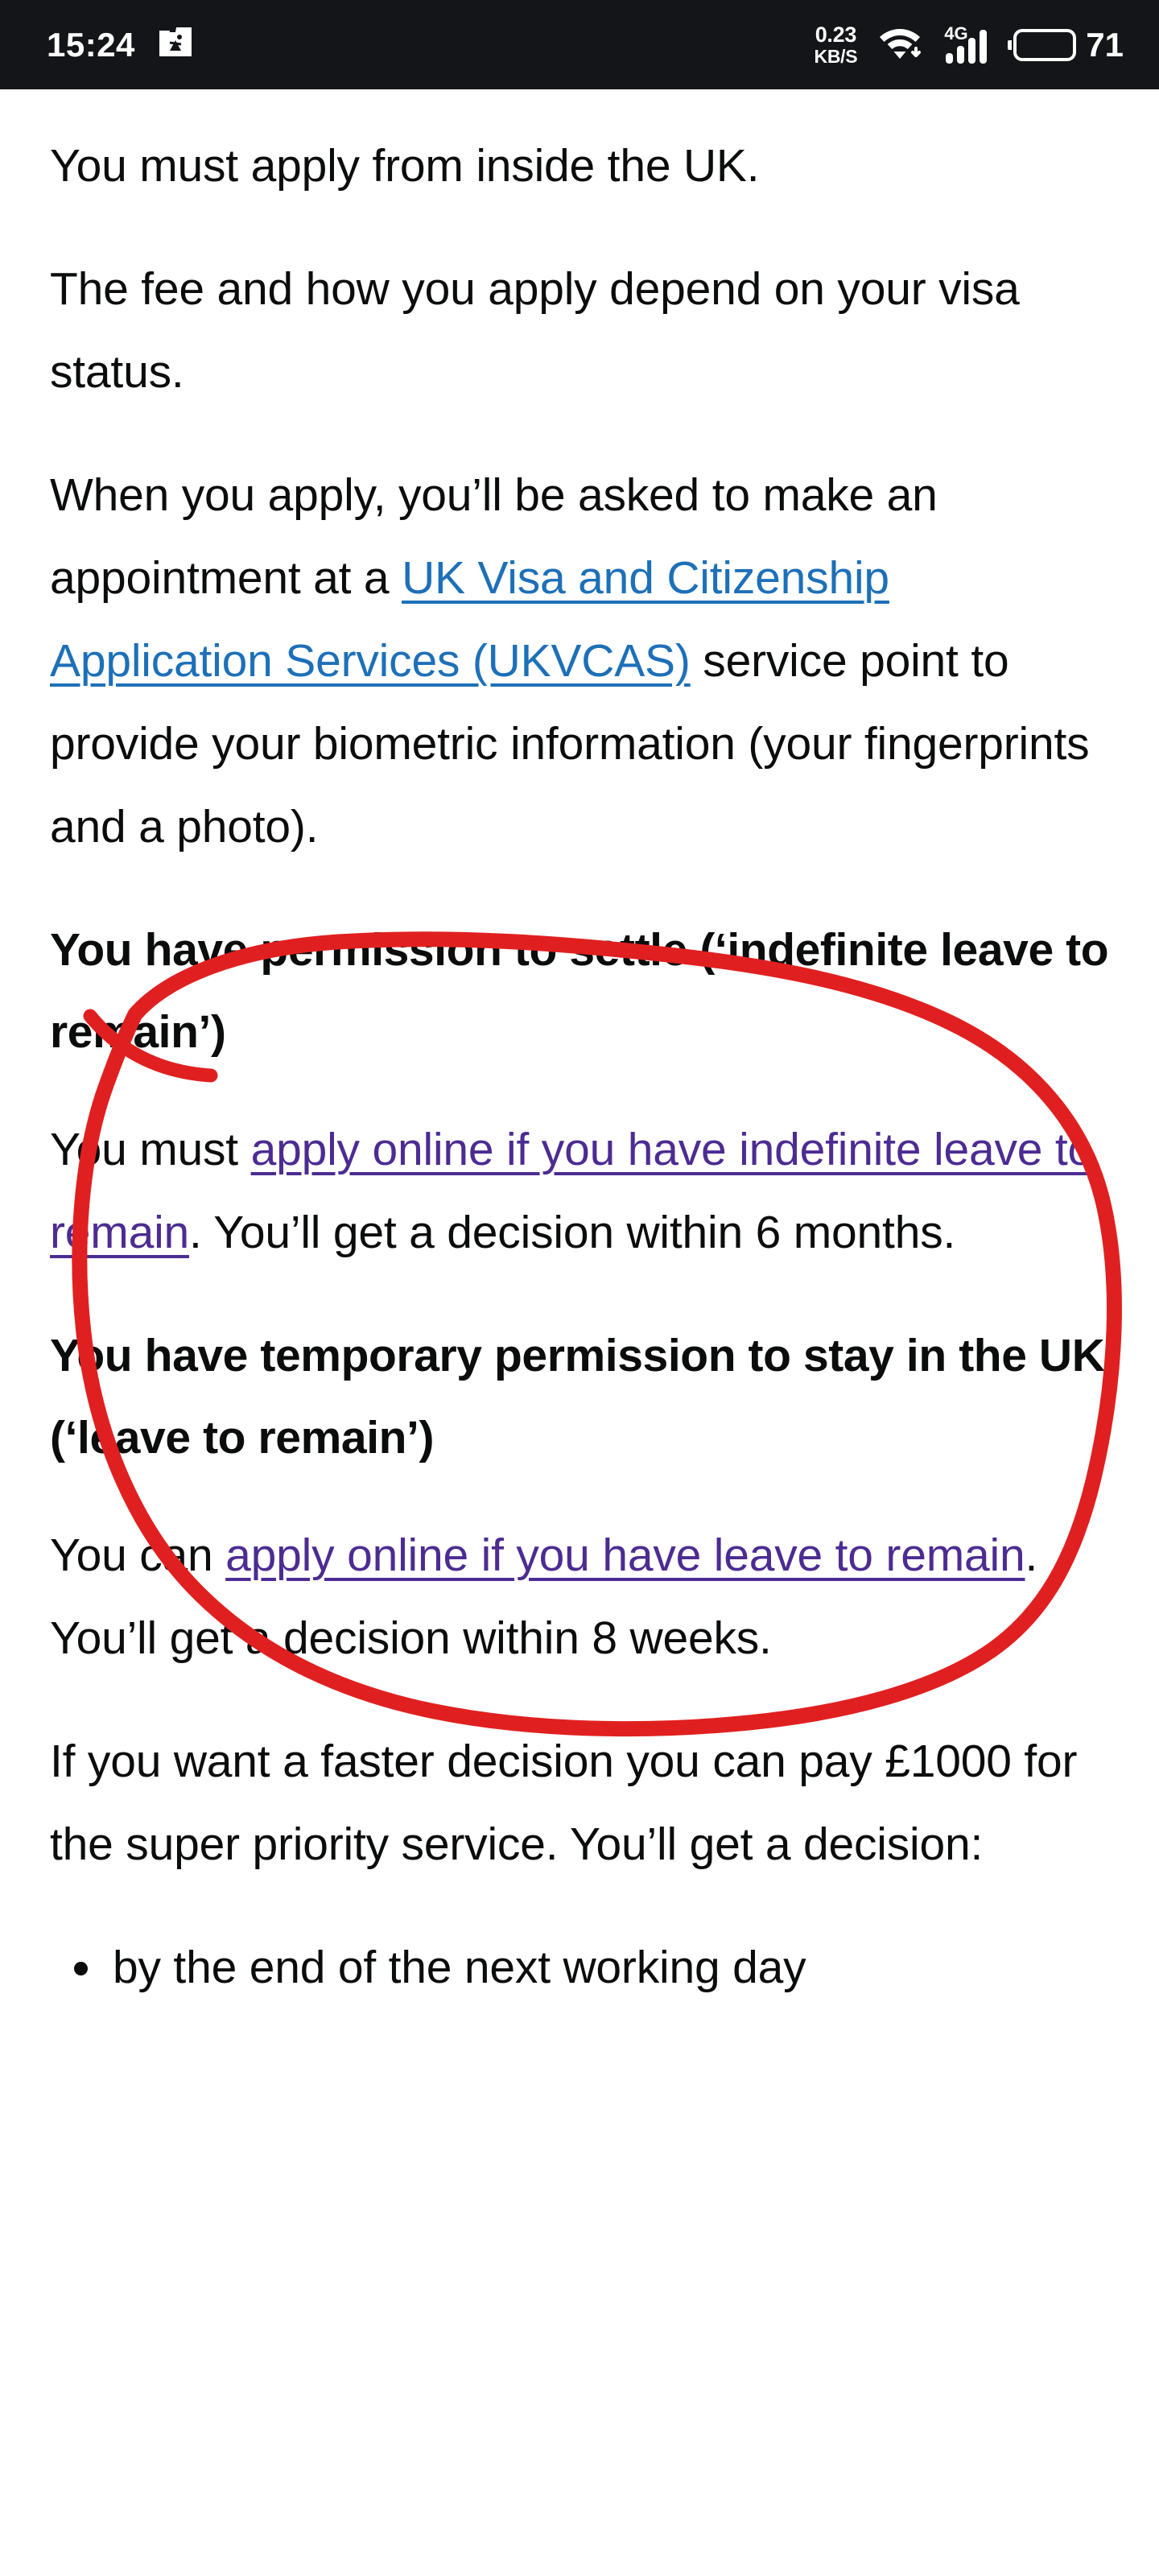 This screenshot has width=1159, height=2576. What do you see at coordinates (900, 44) in the screenshot?
I see `wifi-icon` at bounding box center [900, 44].